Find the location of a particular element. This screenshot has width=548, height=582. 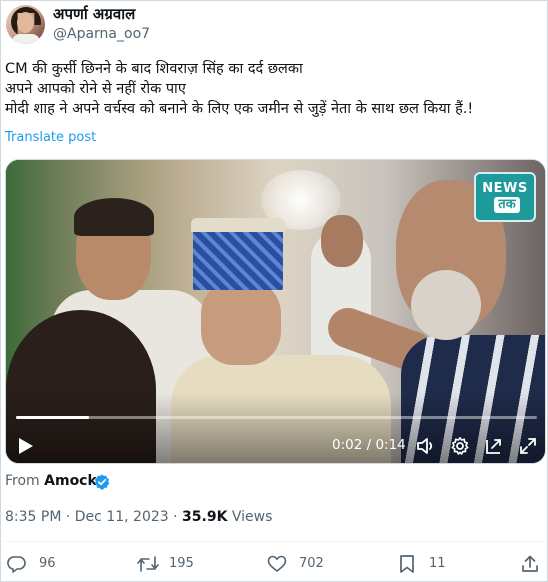

divider is located at coordinates (275, 541).